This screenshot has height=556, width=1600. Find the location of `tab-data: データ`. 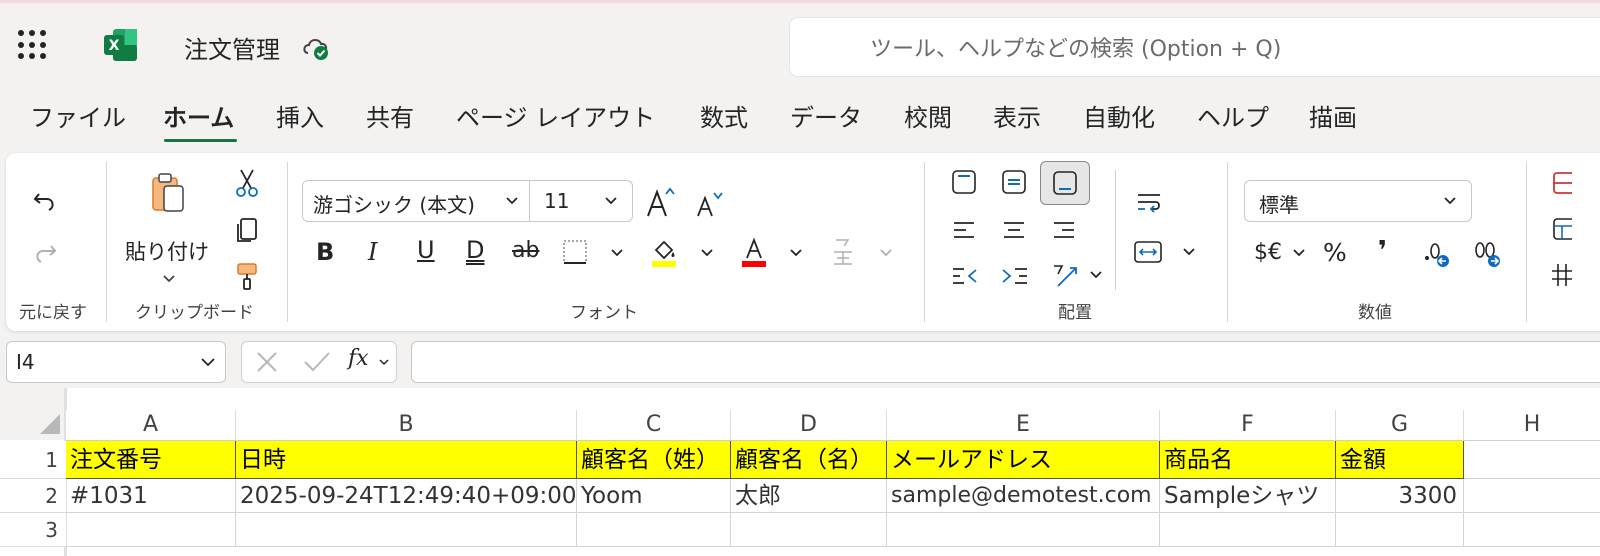

tab-data: データ is located at coordinates (826, 115).